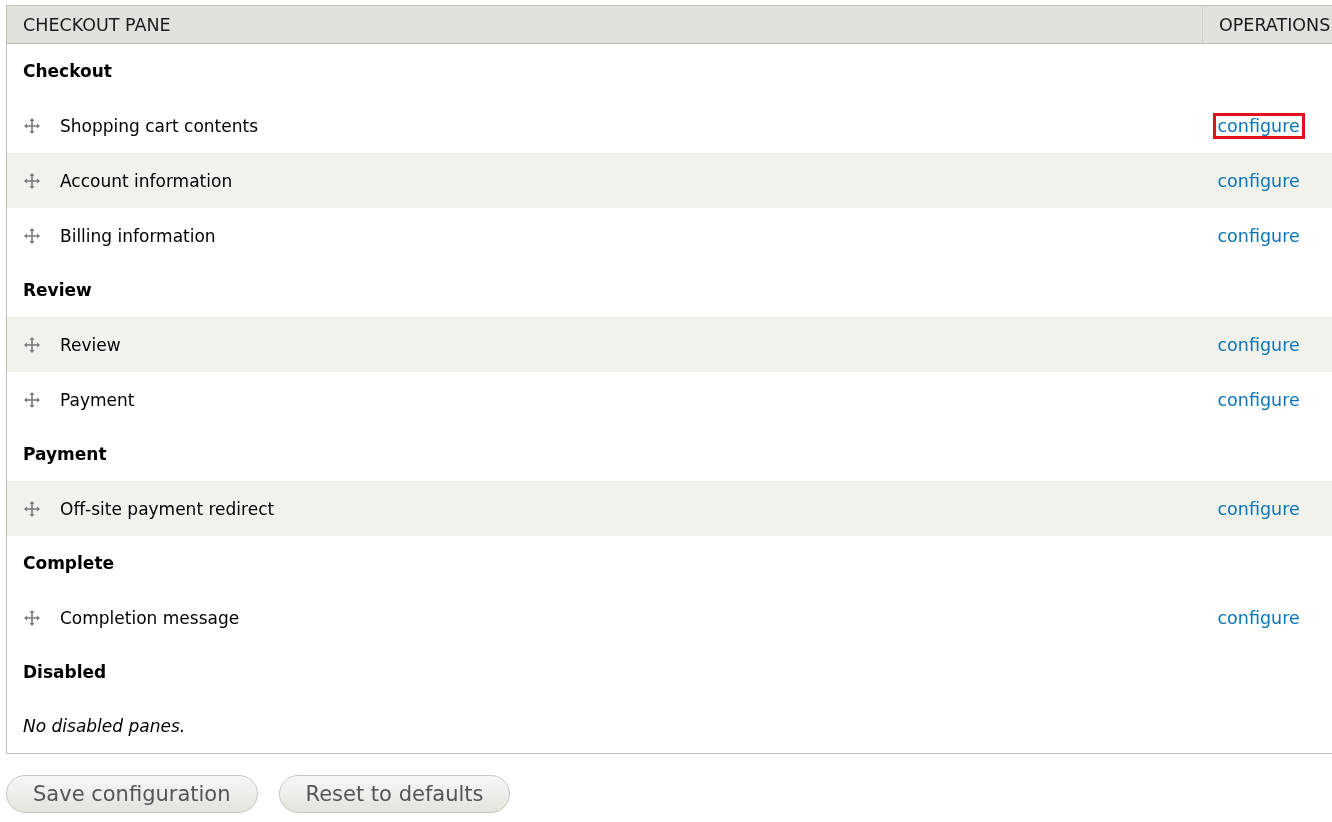 The height and width of the screenshot is (822, 1332). Describe the element at coordinates (90, 344) in the screenshot. I see `pane-name: Review` at that location.